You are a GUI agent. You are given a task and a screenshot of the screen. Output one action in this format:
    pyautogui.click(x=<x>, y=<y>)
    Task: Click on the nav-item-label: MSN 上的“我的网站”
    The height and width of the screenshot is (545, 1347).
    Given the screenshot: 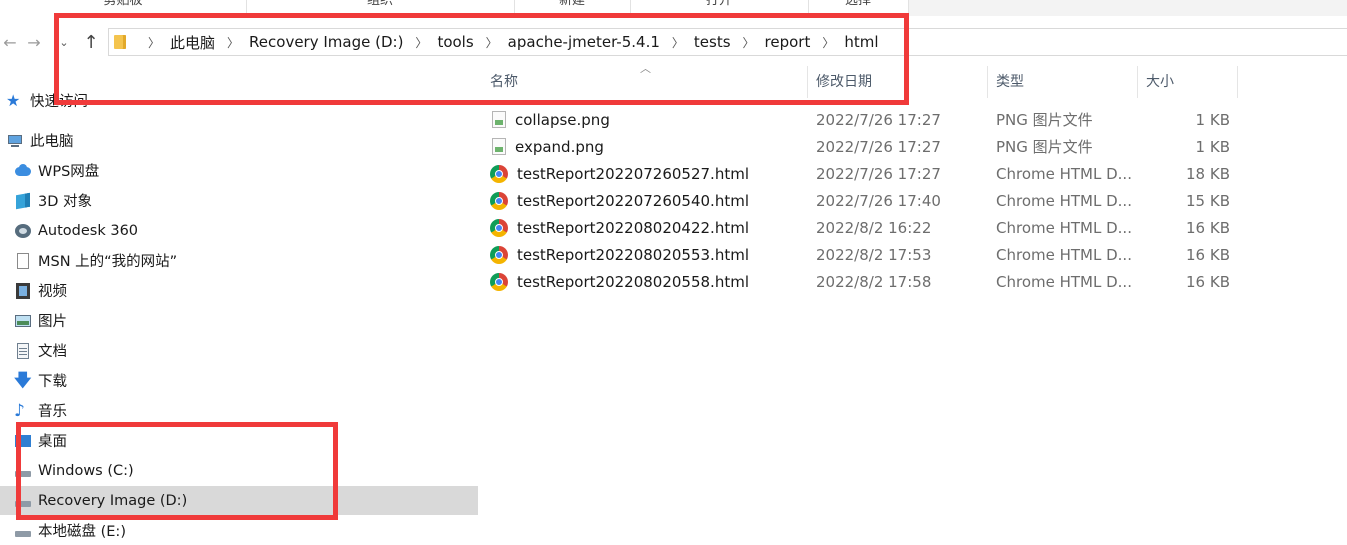 What is the action you would take?
    pyautogui.click(x=108, y=262)
    